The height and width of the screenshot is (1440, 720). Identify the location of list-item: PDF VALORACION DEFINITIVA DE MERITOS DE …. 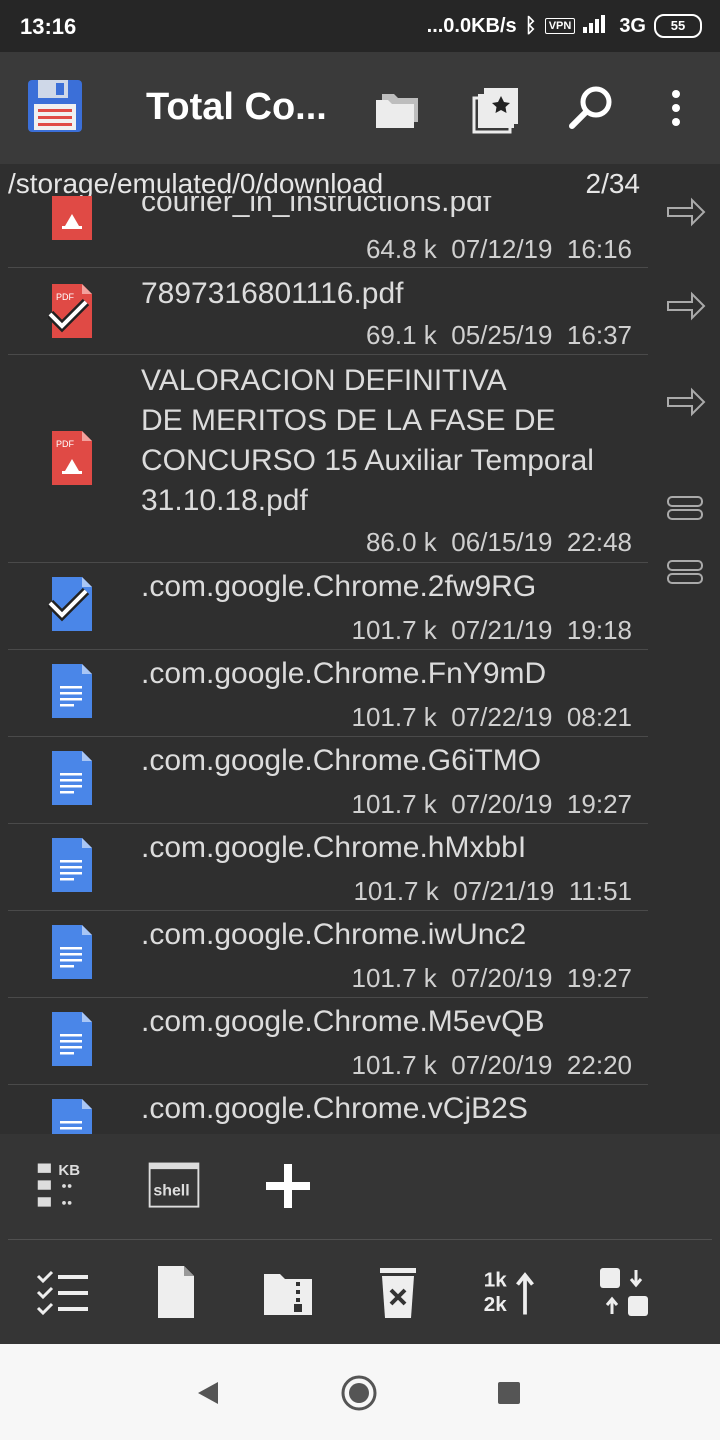
(328, 459).